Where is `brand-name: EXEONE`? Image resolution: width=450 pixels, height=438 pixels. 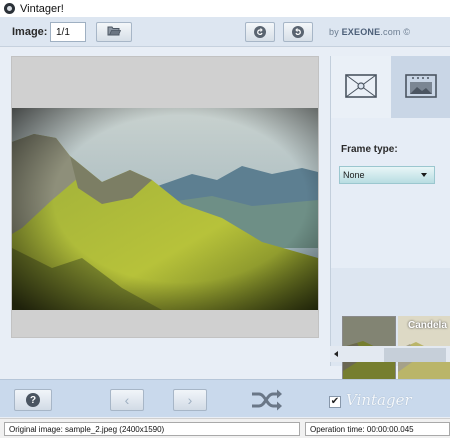
brand-name: EXEONE is located at coordinates (361, 32).